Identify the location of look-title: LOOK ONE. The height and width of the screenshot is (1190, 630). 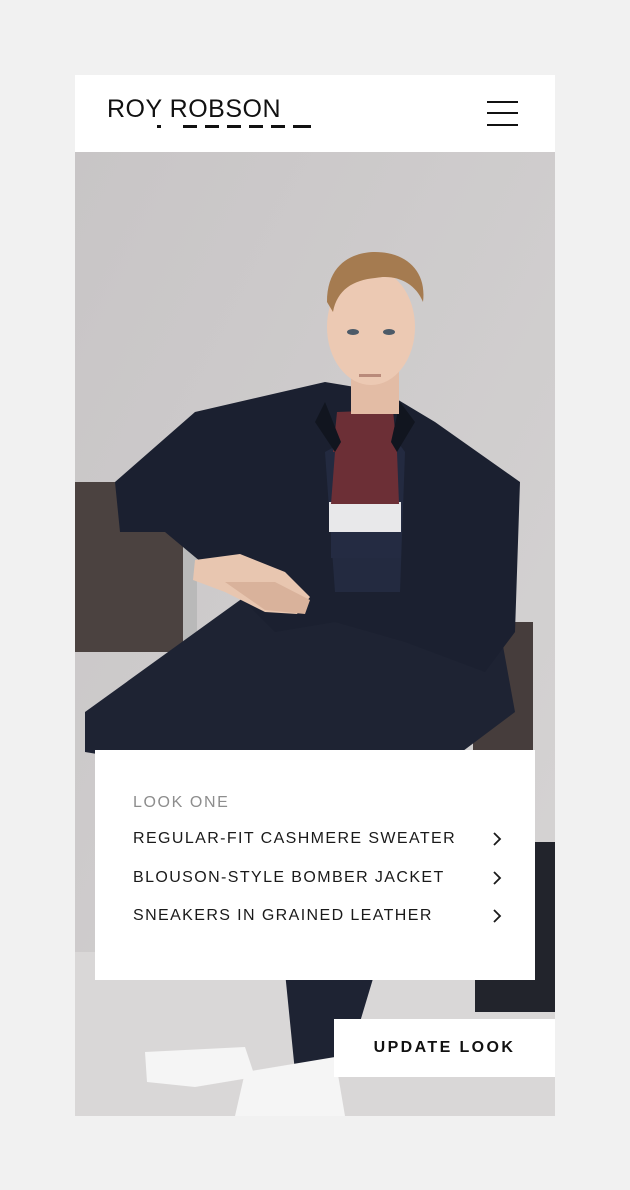
(181, 802).